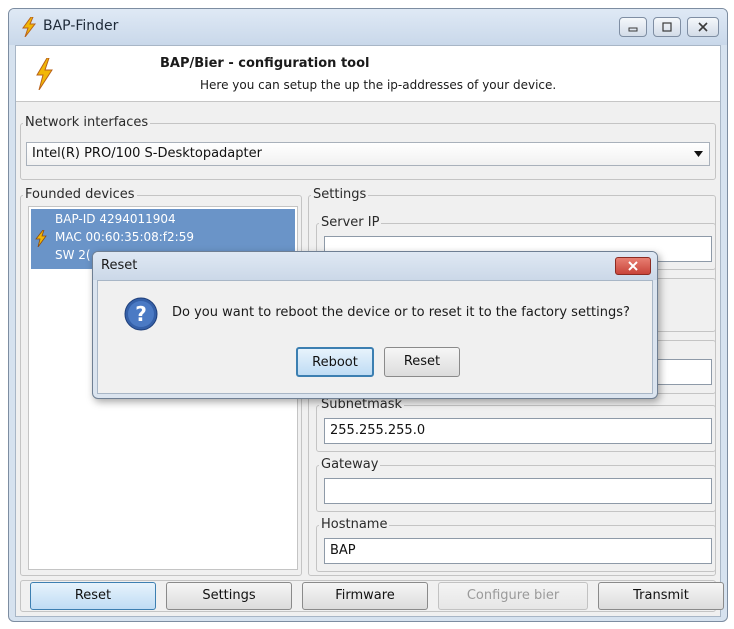  Describe the element at coordinates (518, 431) in the screenshot. I see `subnetmask-field: 255.255.255.0` at that location.